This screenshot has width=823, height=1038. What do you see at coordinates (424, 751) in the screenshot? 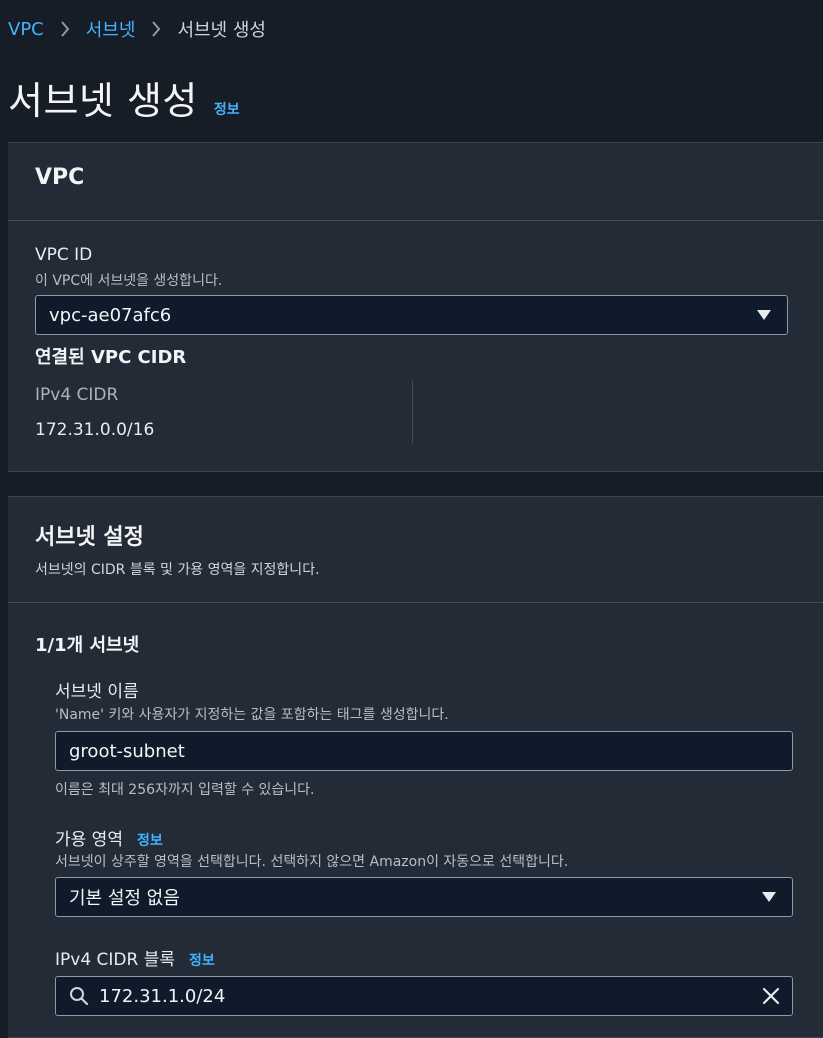
I see `subnet-name-input: groot-subnet` at bounding box center [424, 751].